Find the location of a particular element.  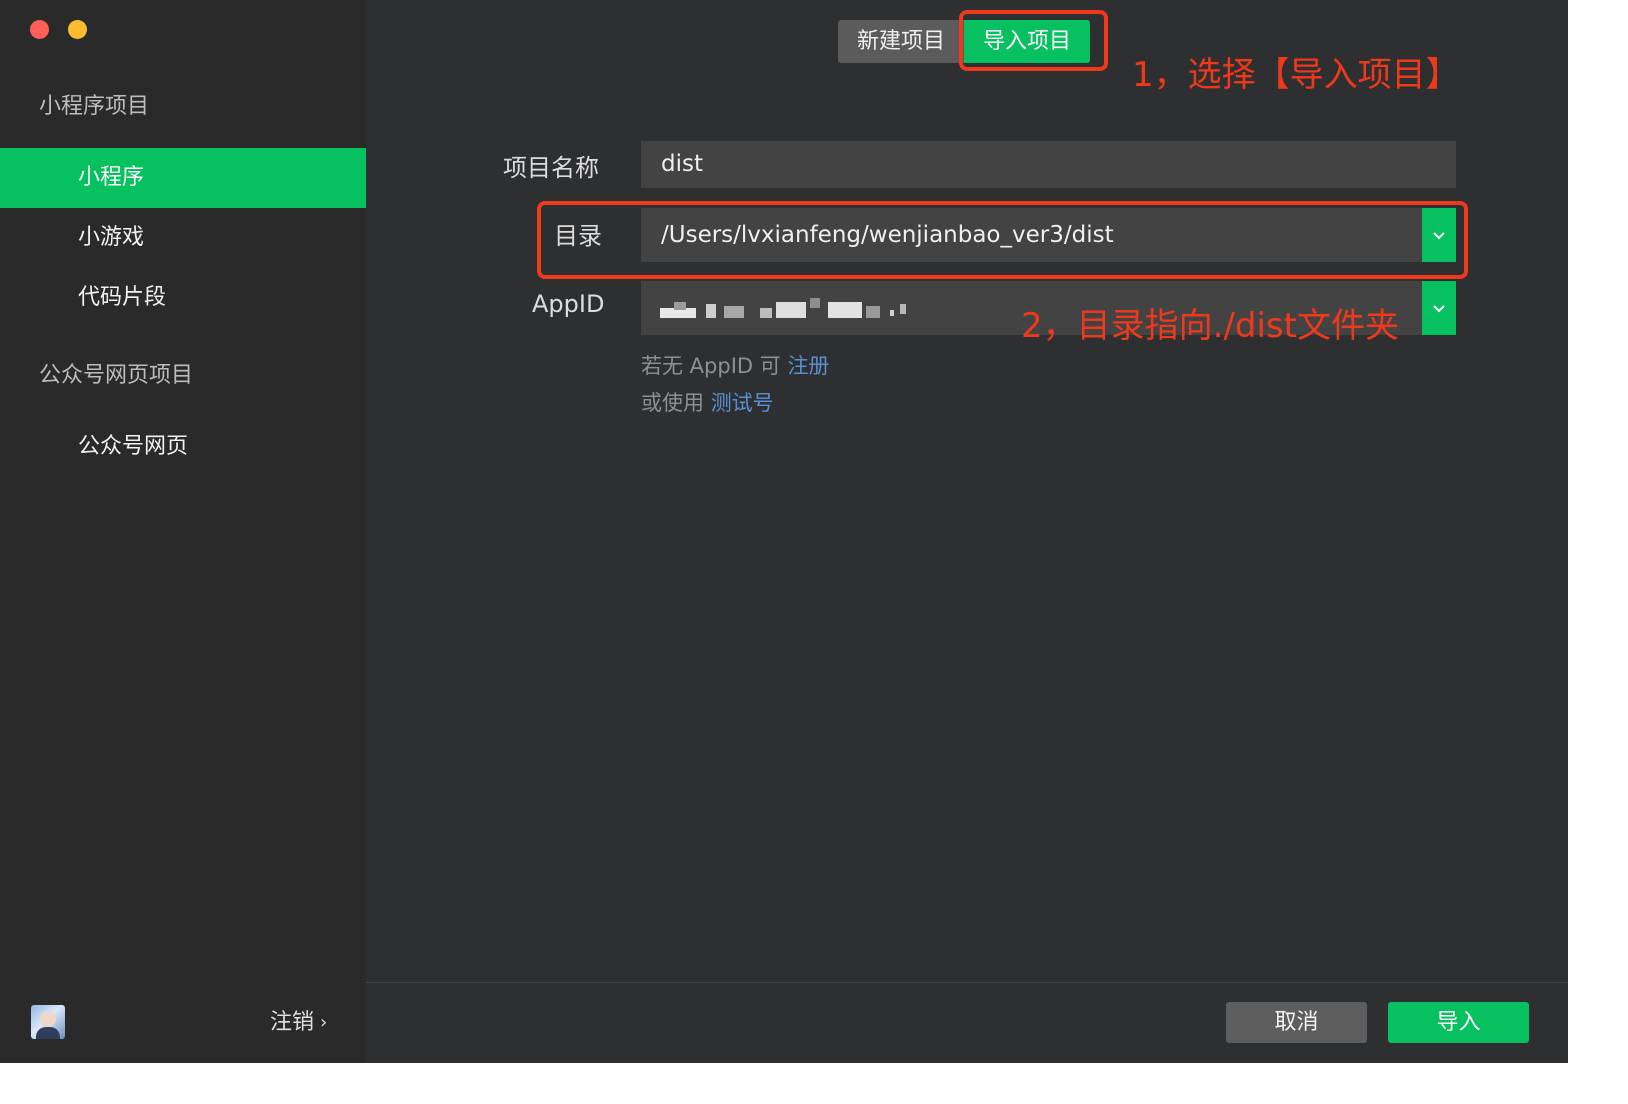

sidebar-item-code-snippet: 代码片段 is located at coordinates (183, 298).